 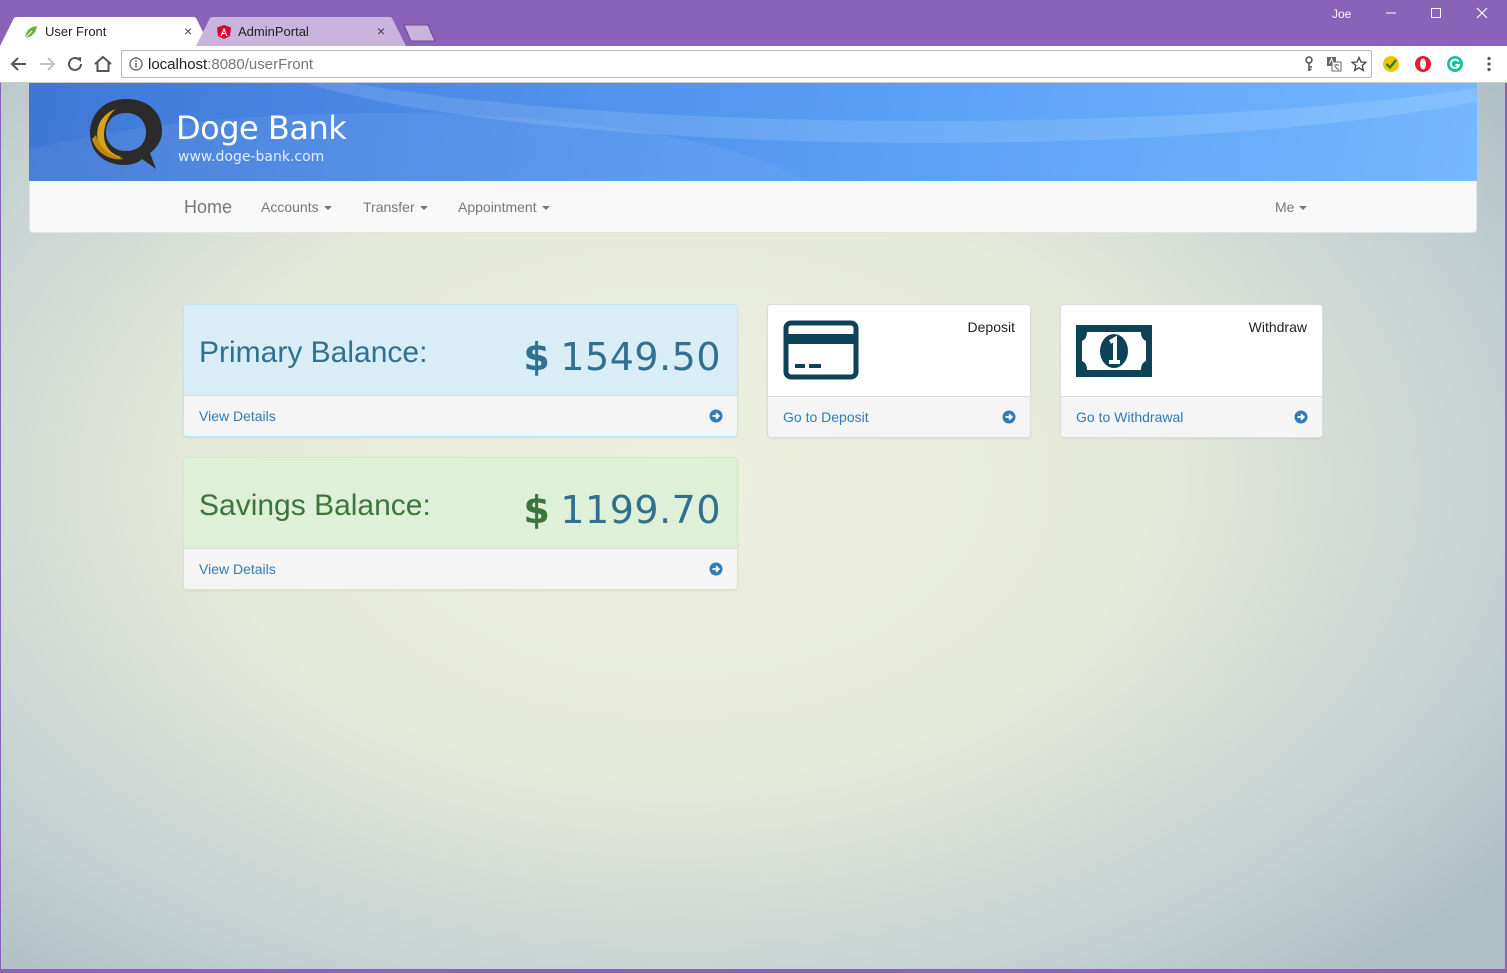 I want to click on opera-extension-icon, so click(x=1423, y=64).